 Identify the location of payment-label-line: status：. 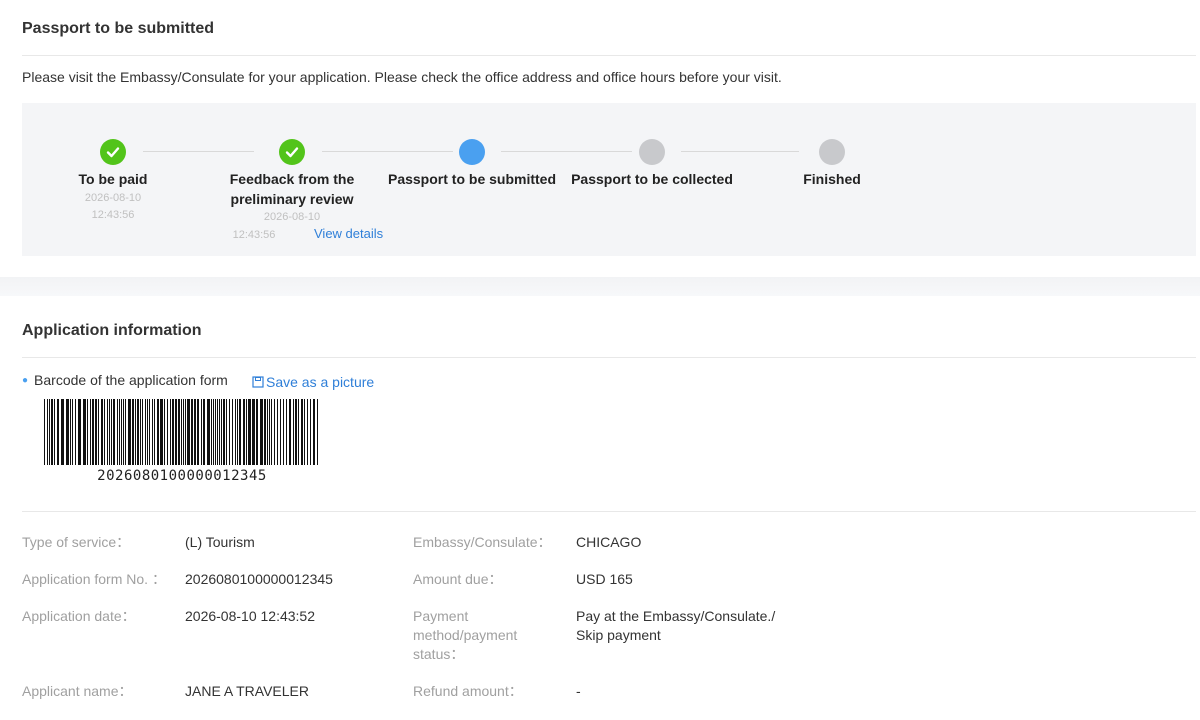
(439, 654).